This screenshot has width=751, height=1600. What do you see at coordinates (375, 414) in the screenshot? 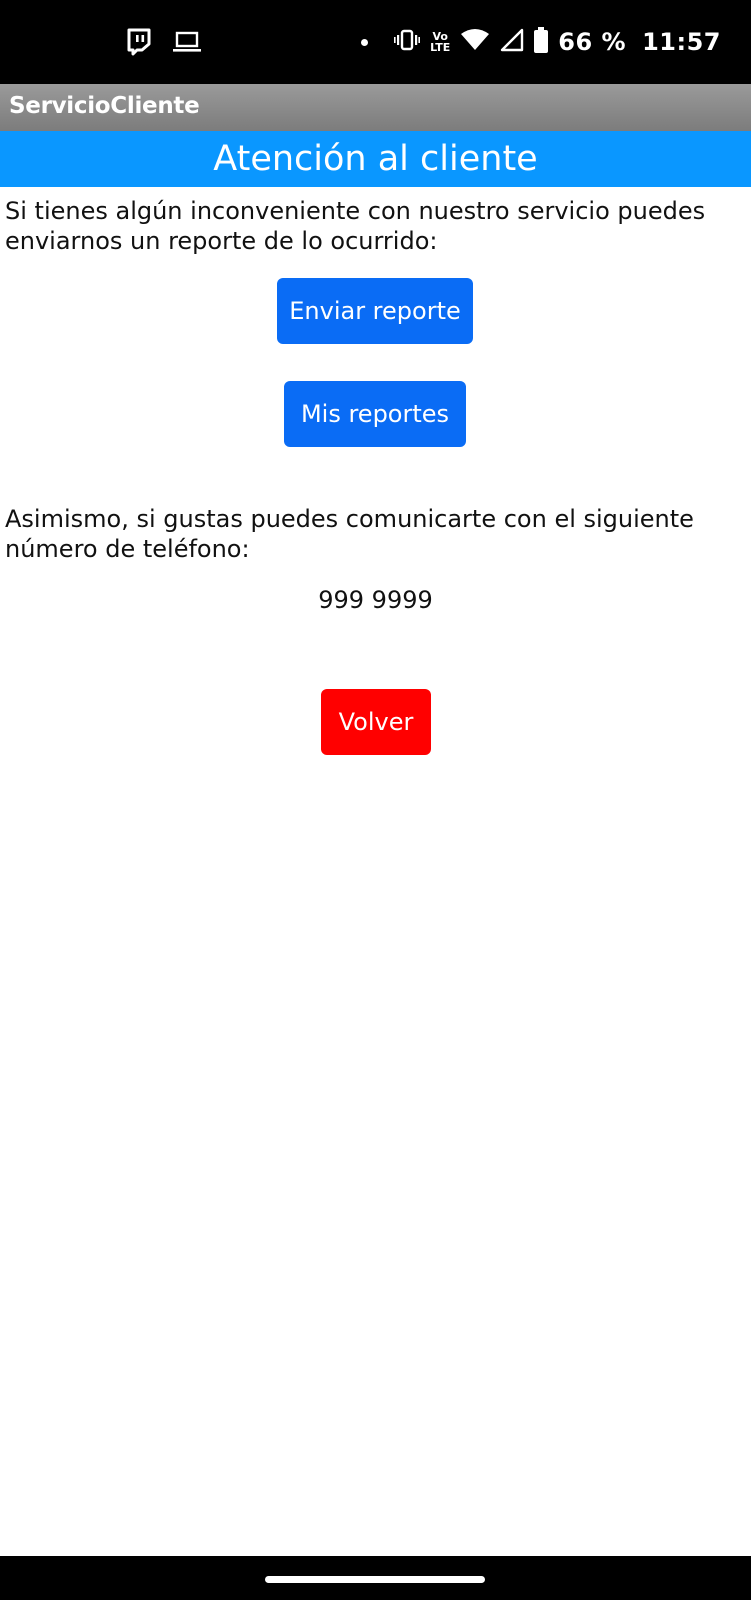
I see `my-reports-button: Mis reportes` at bounding box center [375, 414].